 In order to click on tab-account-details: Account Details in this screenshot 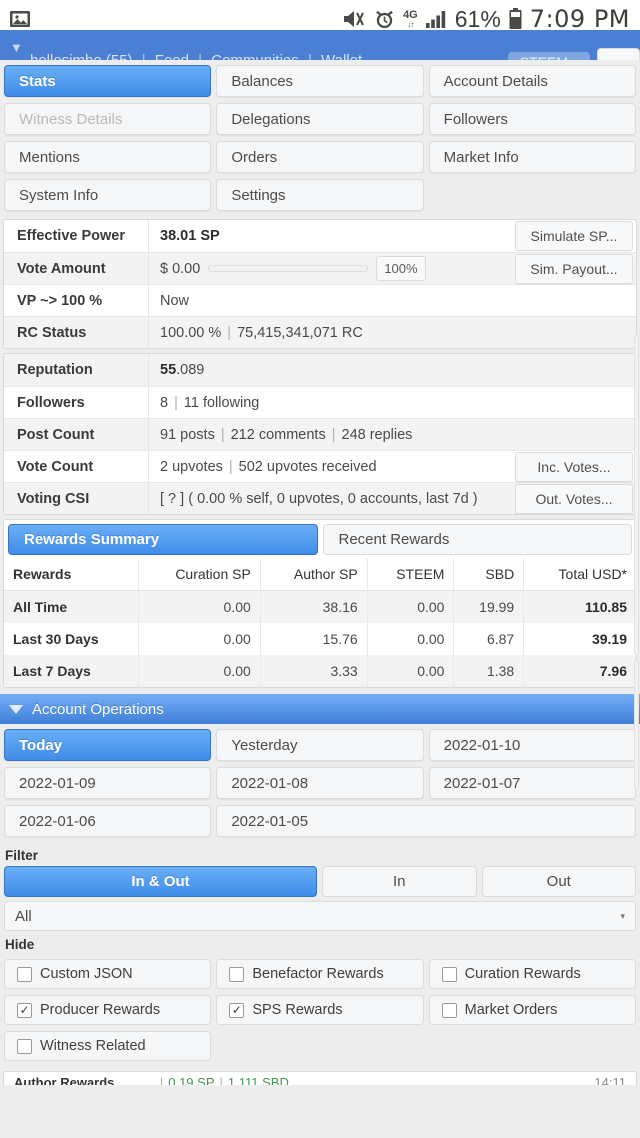, I will do `click(532, 81)`.